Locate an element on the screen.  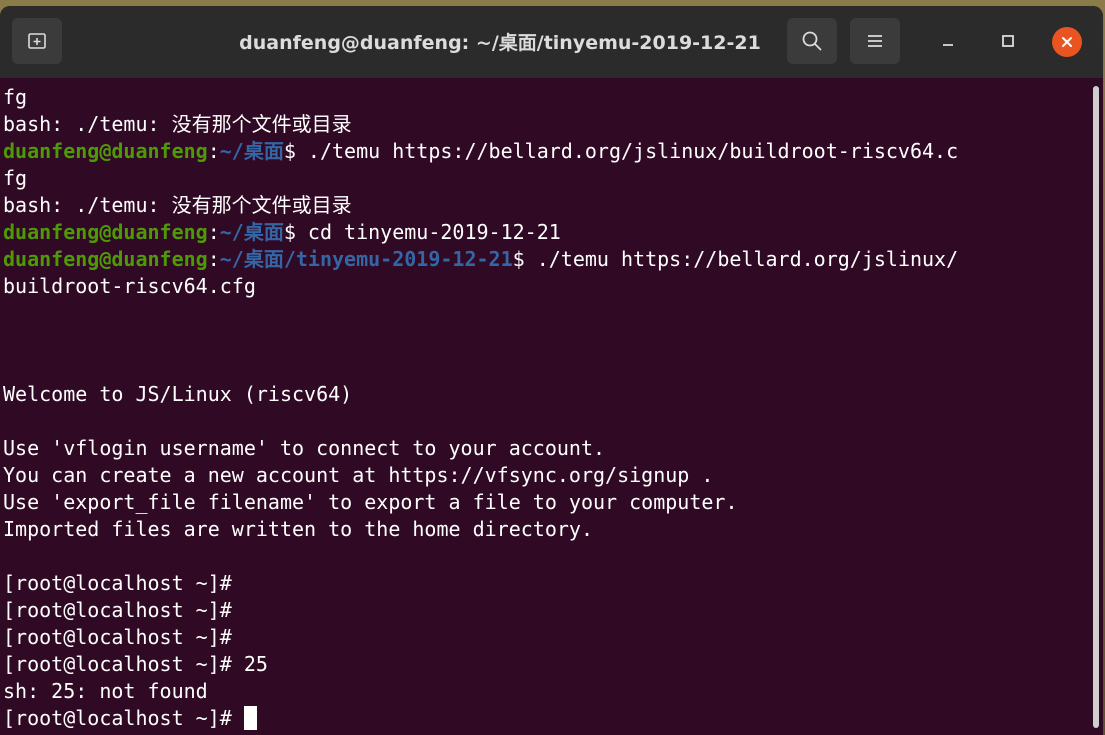
search-icon is located at coordinates (812, 41).